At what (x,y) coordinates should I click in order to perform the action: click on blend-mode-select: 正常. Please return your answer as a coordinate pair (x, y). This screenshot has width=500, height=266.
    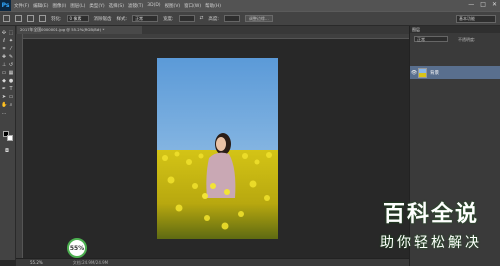
    Looking at the image, I should click on (431, 39).